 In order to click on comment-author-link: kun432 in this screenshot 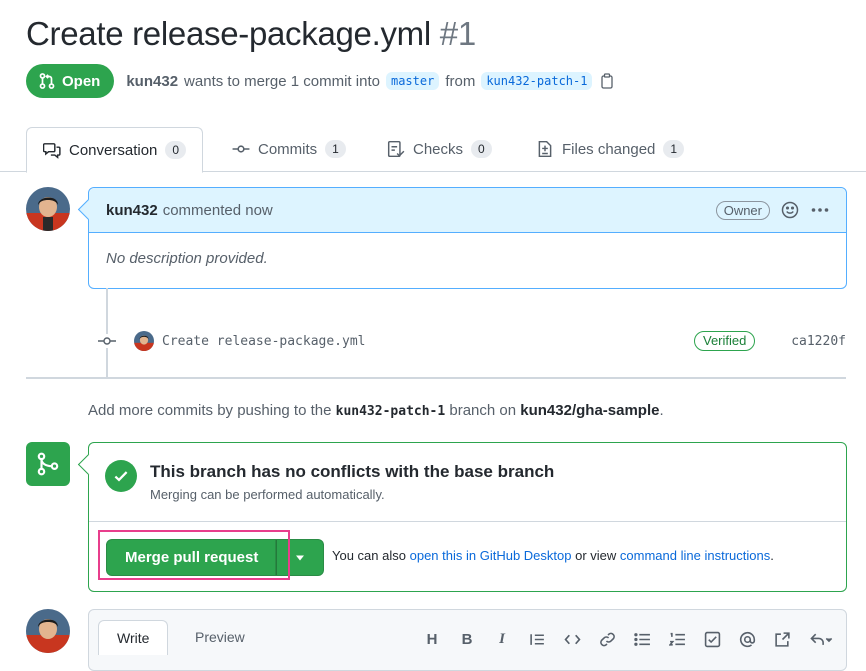, I will do `click(132, 210)`.